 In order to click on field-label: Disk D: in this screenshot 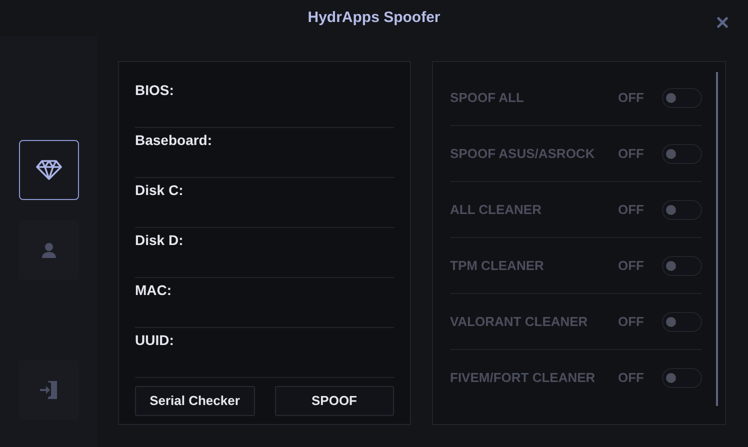, I will do `click(159, 240)`.